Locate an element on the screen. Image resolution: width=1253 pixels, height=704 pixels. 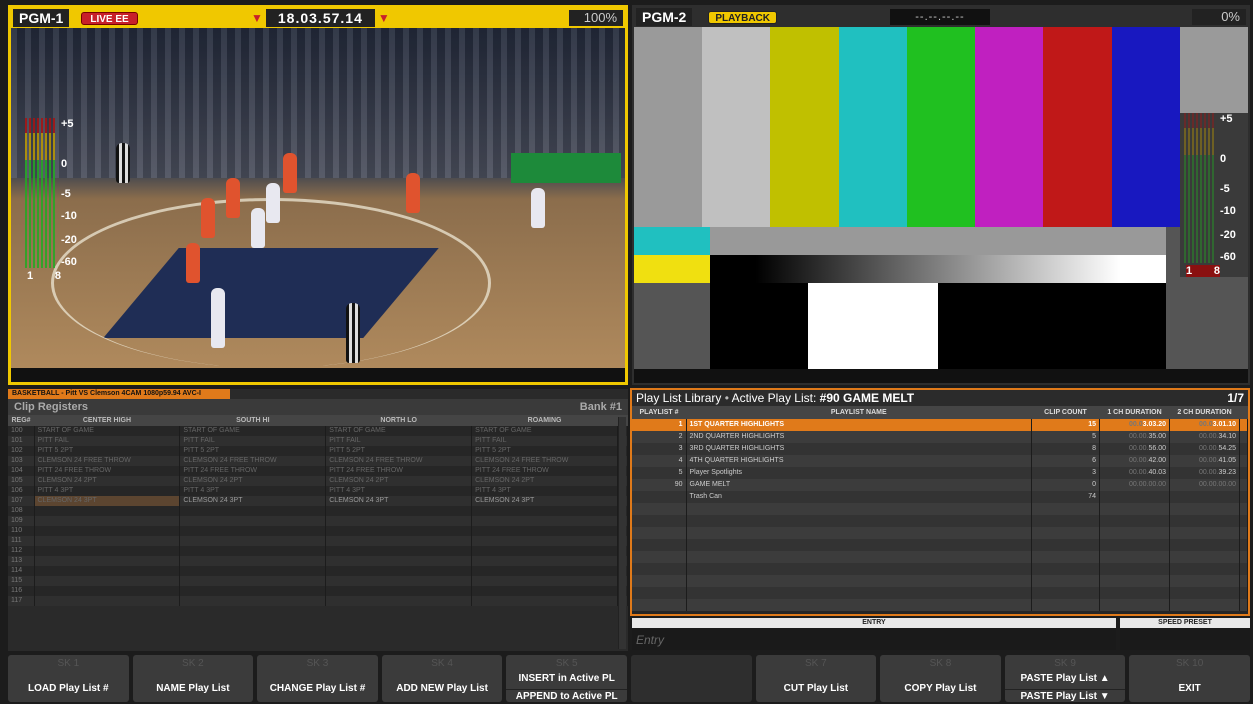
register-number: 104 is located at coordinates (21, 471).